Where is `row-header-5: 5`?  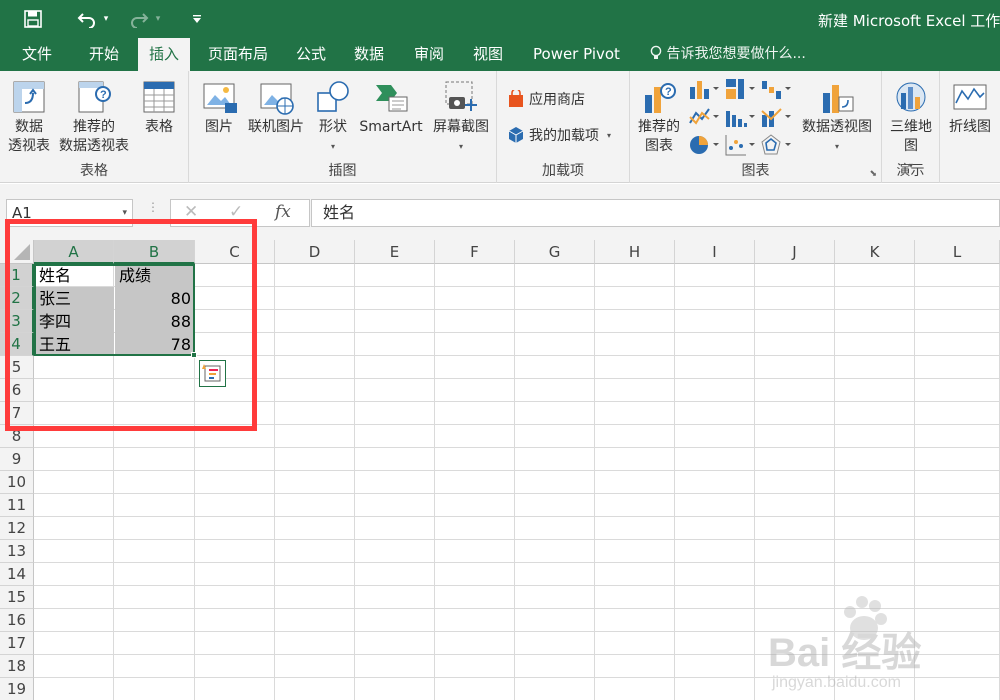
row-header-5: 5 is located at coordinates (17, 367).